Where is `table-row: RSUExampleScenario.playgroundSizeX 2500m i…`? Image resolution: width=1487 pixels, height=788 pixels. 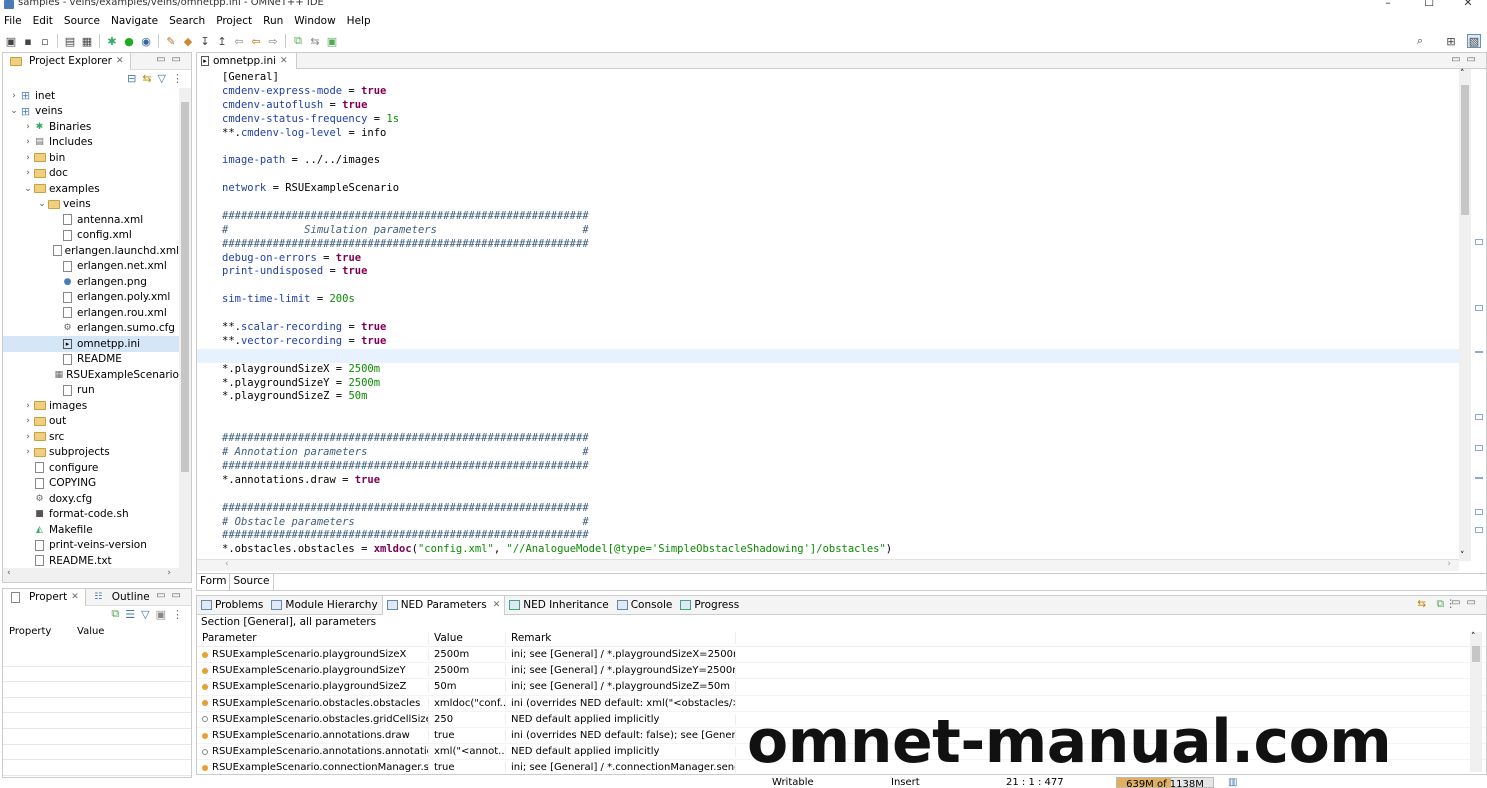
table-row: RSUExampleScenario.playgroundSizeX 2500m i… is located at coordinates (841, 655).